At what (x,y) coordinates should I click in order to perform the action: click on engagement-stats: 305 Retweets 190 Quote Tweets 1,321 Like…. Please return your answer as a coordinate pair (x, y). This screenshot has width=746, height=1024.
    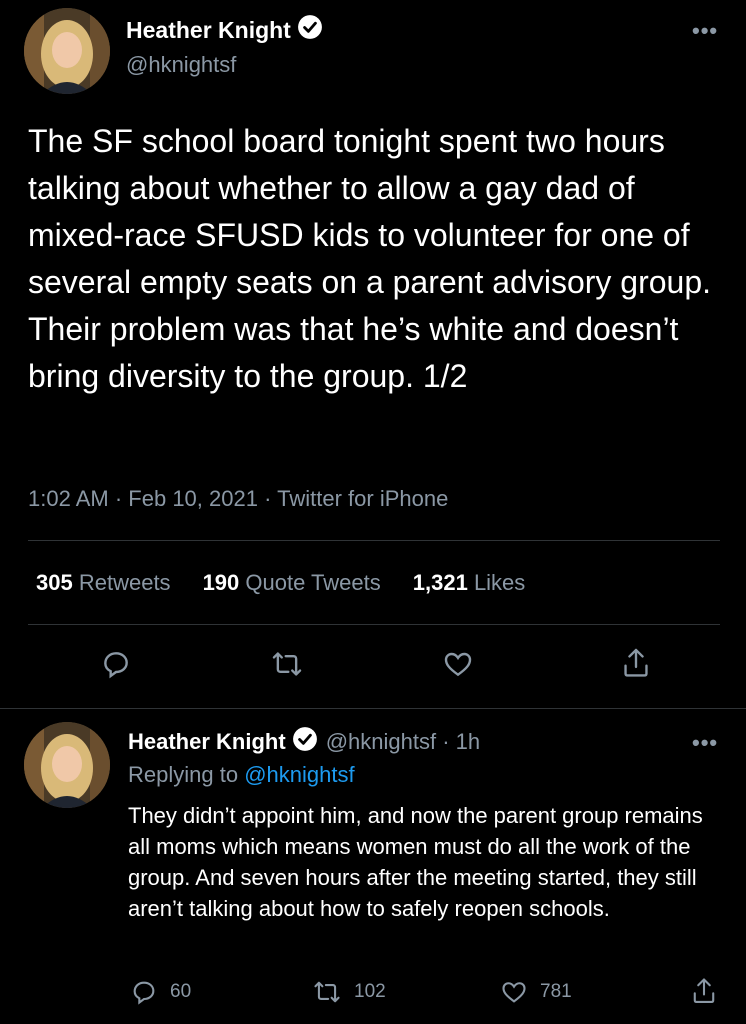
    Looking at the image, I should click on (280, 583).